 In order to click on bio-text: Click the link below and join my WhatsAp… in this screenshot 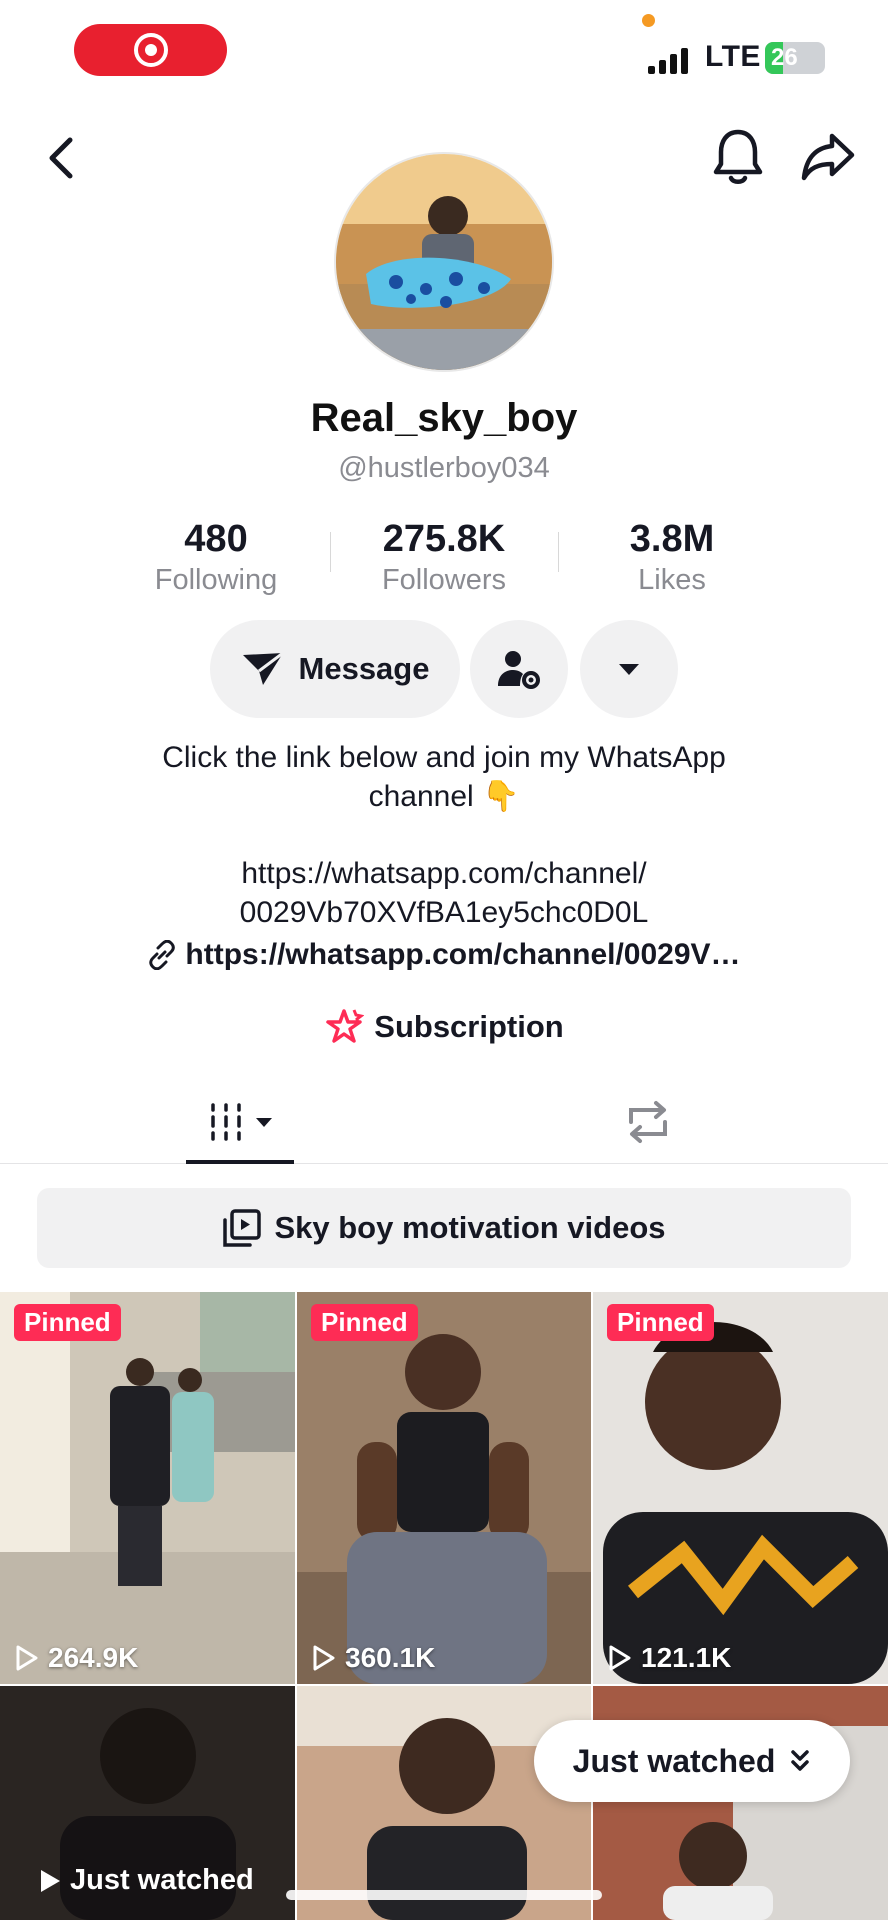, I will do `click(444, 777)`.